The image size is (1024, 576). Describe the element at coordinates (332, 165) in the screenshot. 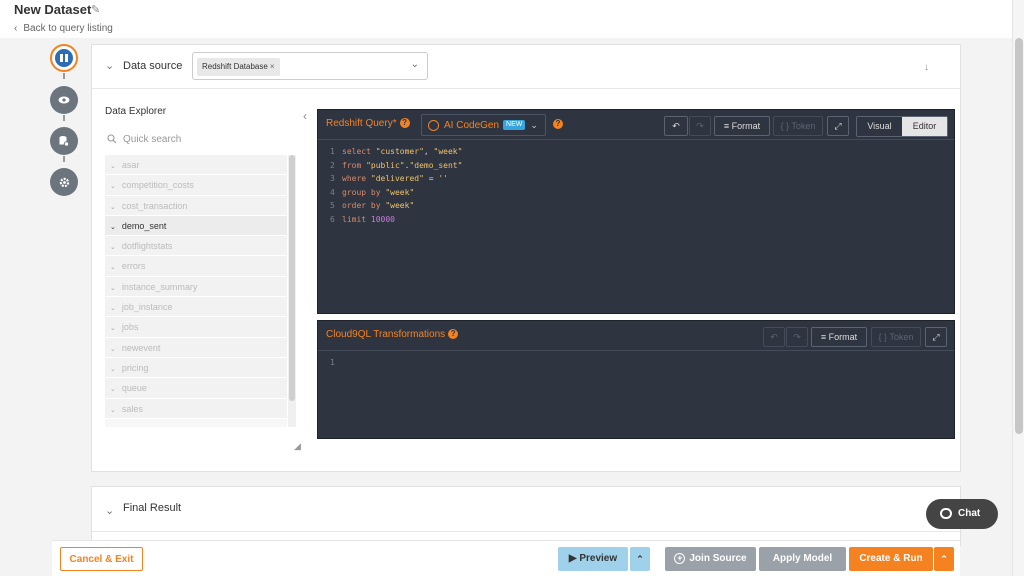

I see `line-number: 2` at that location.